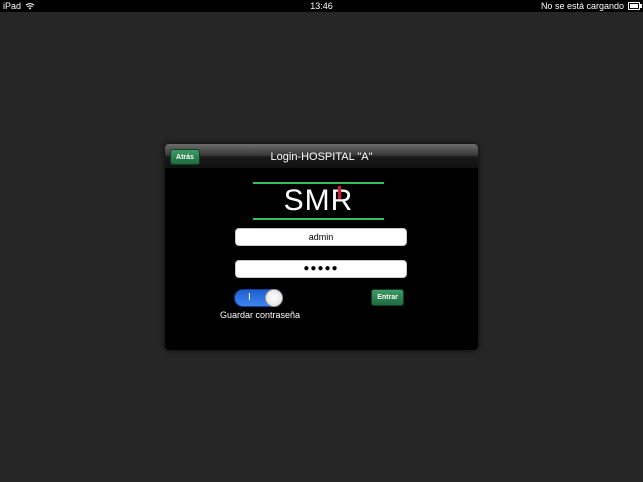 This screenshot has width=643, height=482. I want to click on status-right: No se está cargando, so click(591, 6).